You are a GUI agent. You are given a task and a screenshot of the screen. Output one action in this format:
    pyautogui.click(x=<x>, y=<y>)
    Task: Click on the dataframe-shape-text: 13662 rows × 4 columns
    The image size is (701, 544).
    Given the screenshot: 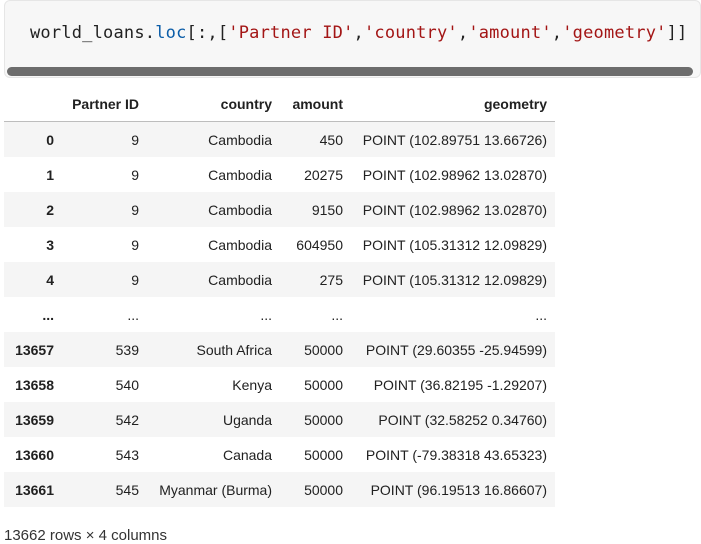 What is the action you would take?
    pyautogui.click(x=86, y=535)
    